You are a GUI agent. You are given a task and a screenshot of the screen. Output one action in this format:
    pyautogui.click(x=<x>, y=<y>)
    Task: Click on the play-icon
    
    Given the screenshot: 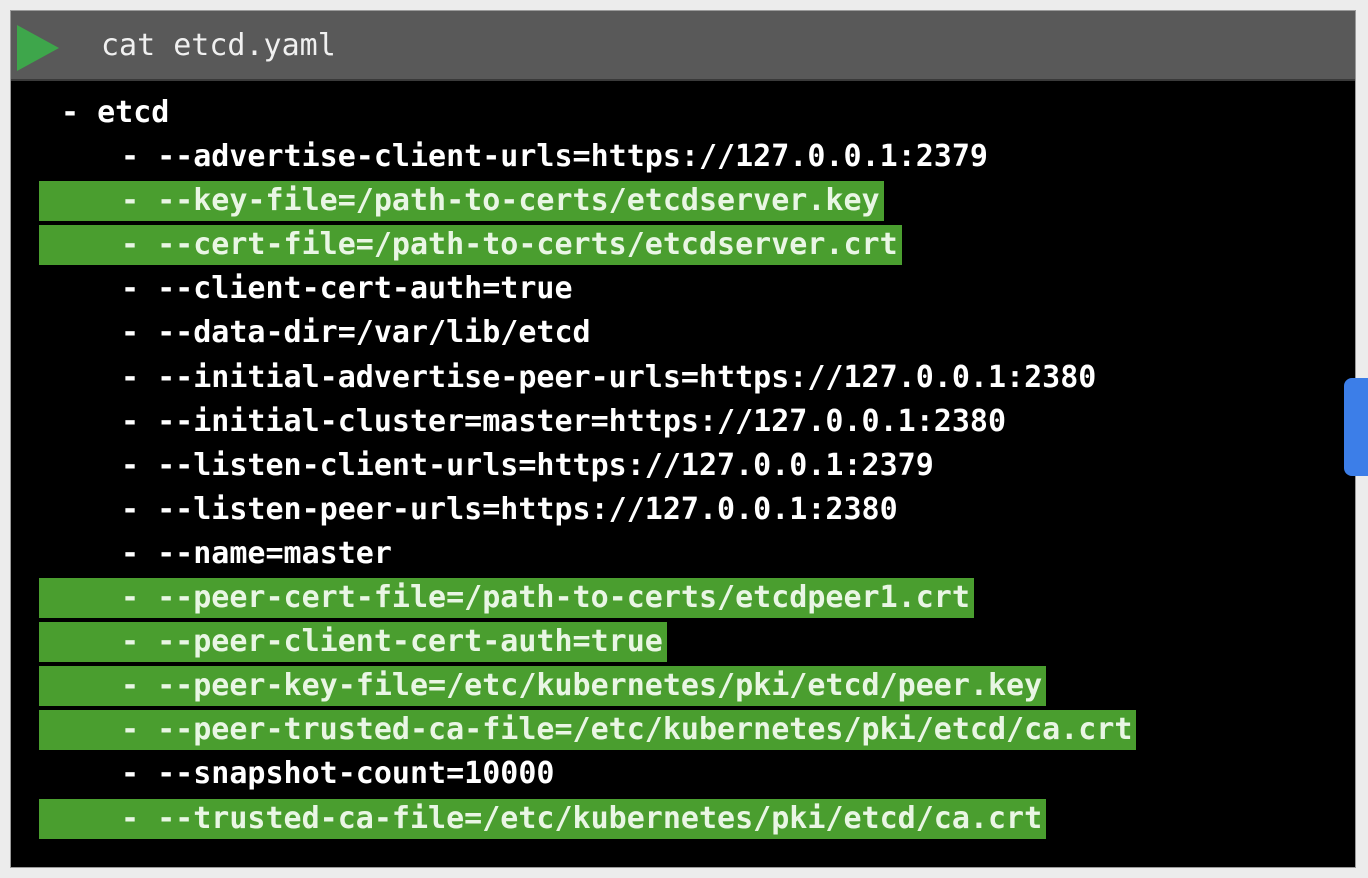 What is the action you would take?
    pyautogui.click(x=38, y=48)
    